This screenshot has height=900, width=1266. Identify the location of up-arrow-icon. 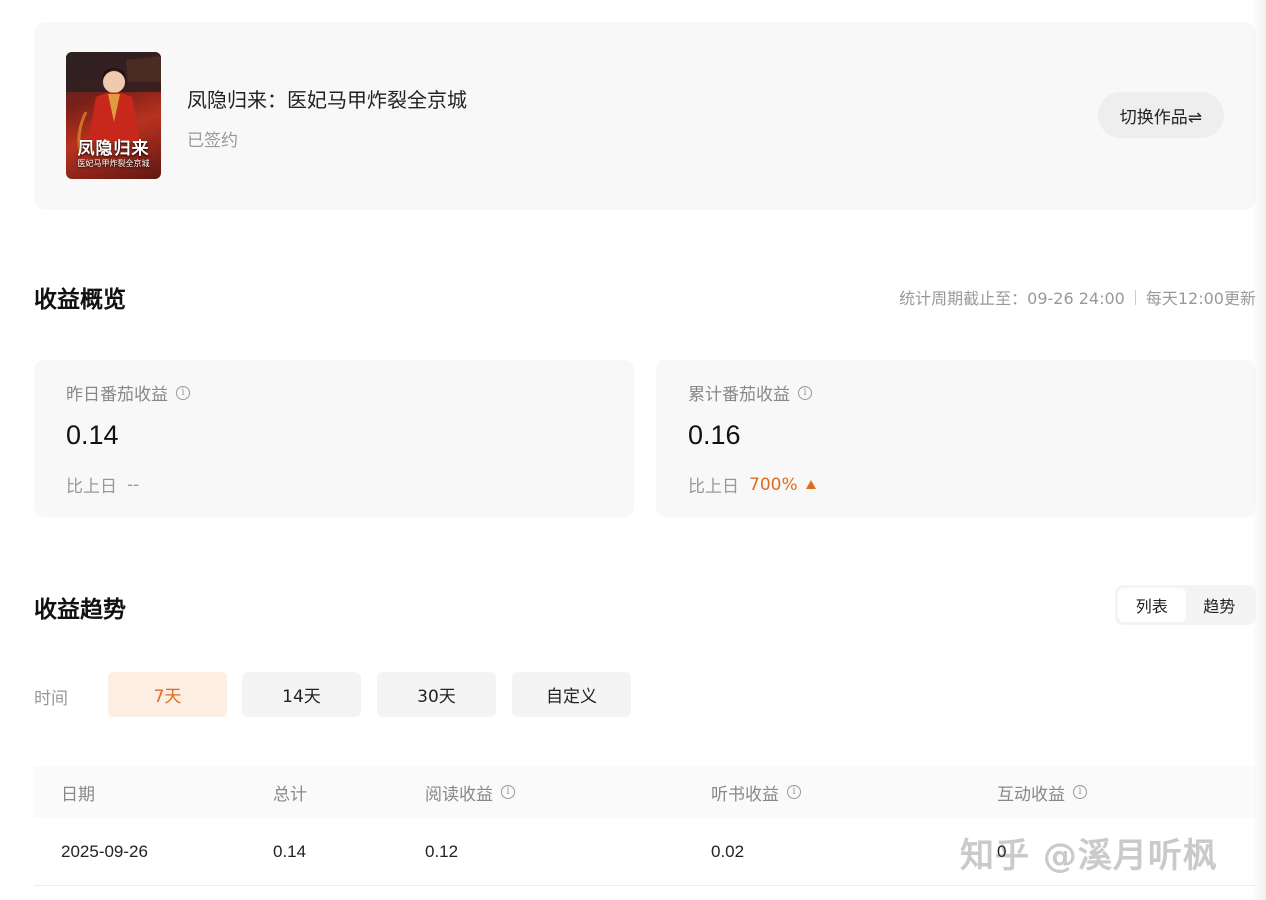
(810, 484).